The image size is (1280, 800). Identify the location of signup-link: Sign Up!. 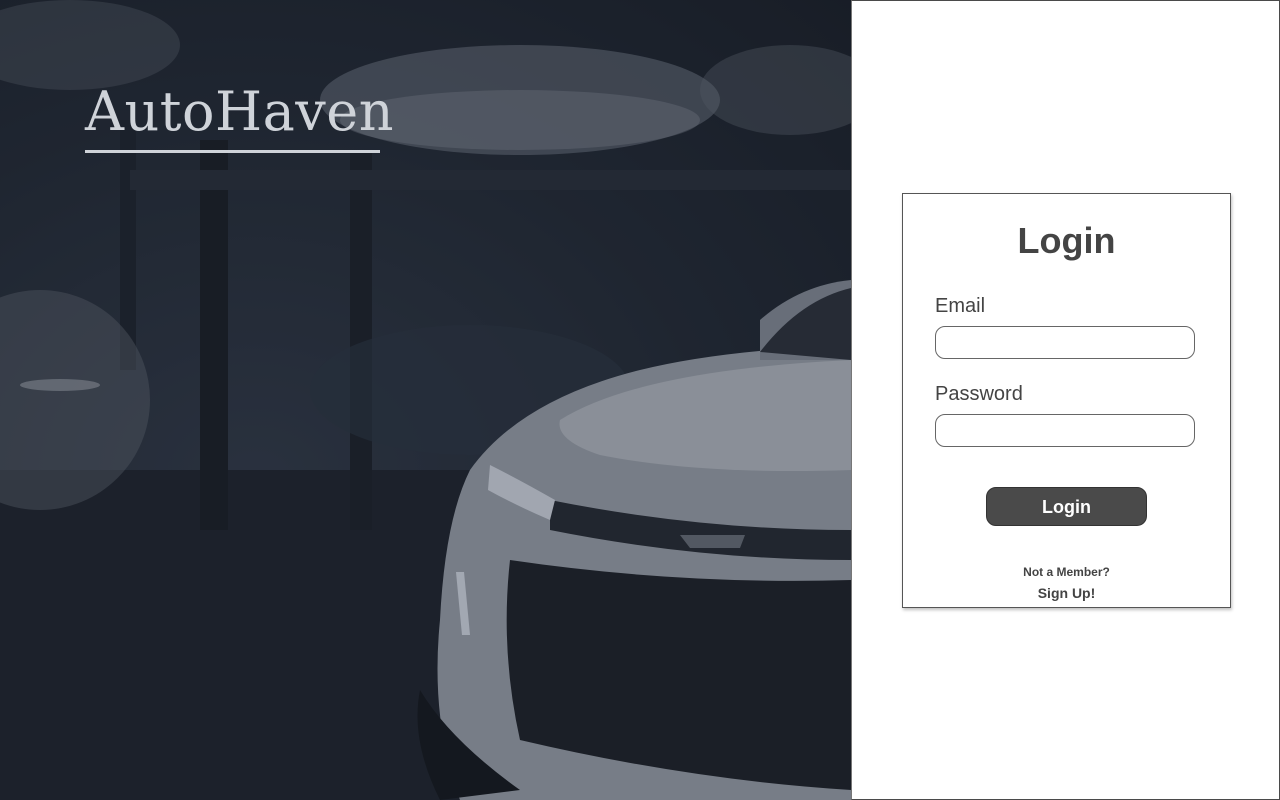
(1066, 593).